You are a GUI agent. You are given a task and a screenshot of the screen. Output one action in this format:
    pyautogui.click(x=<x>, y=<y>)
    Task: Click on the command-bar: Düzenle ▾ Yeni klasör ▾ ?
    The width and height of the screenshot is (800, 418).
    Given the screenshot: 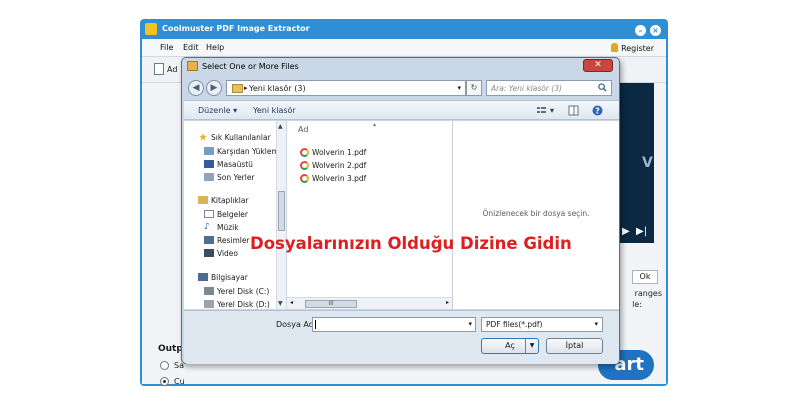 What is the action you would take?
    pyautogui.click(x=401, y=110)
    